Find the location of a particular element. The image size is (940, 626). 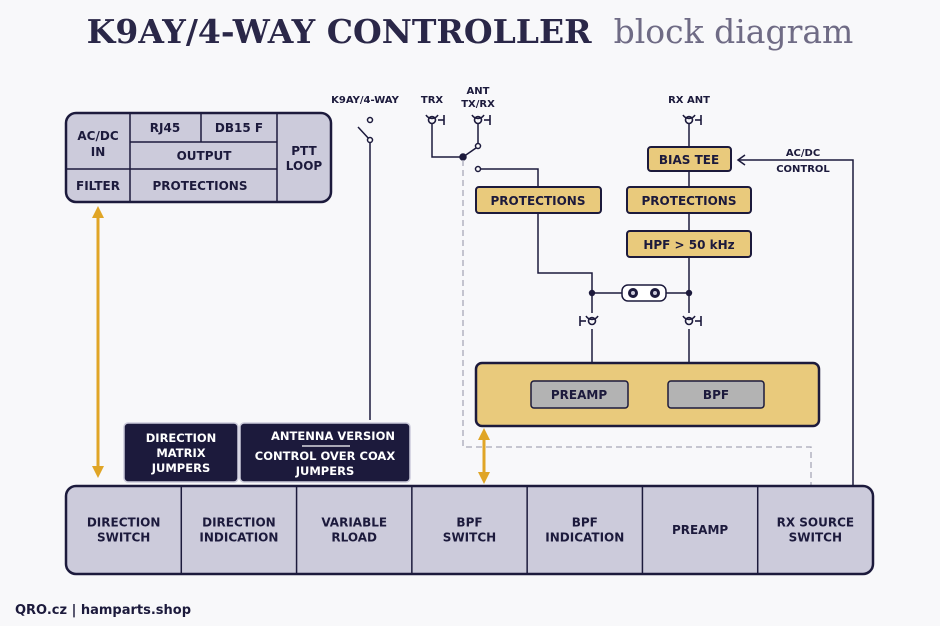

rf-board: PREAMP BPF is located at coordinates (647, 394).